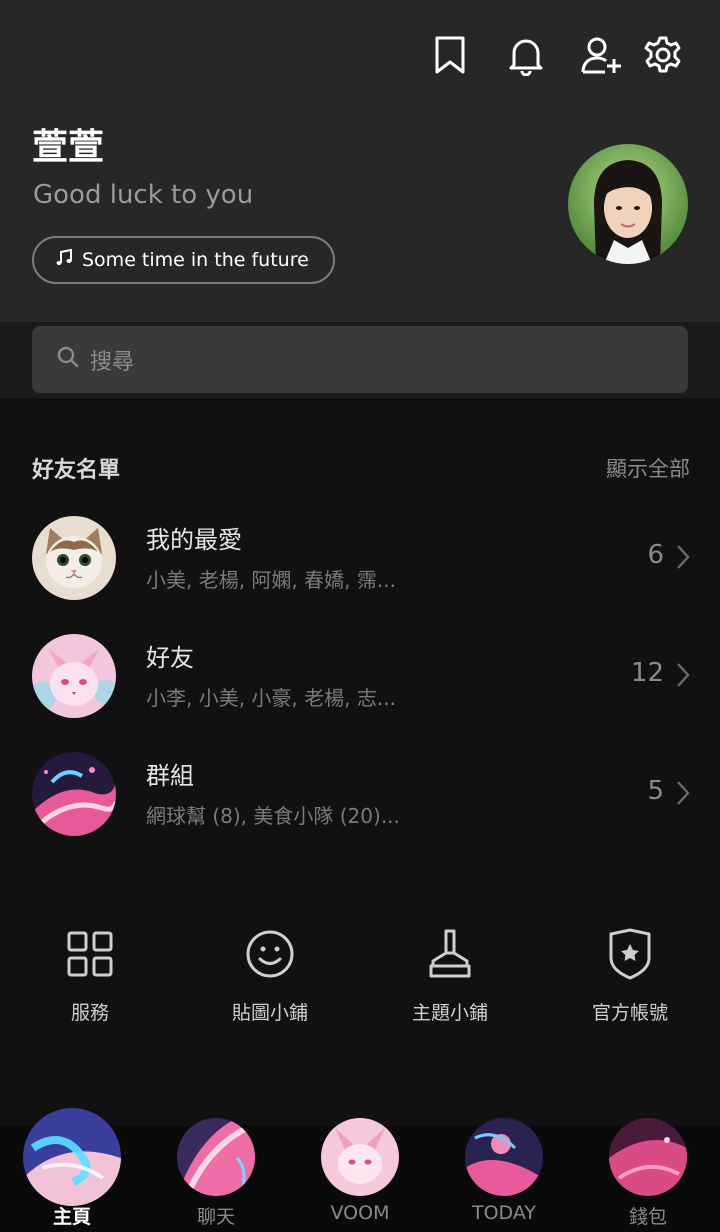 The image size is (720, 1232). I want to click on home-tab-icon, so click(72, 1157).